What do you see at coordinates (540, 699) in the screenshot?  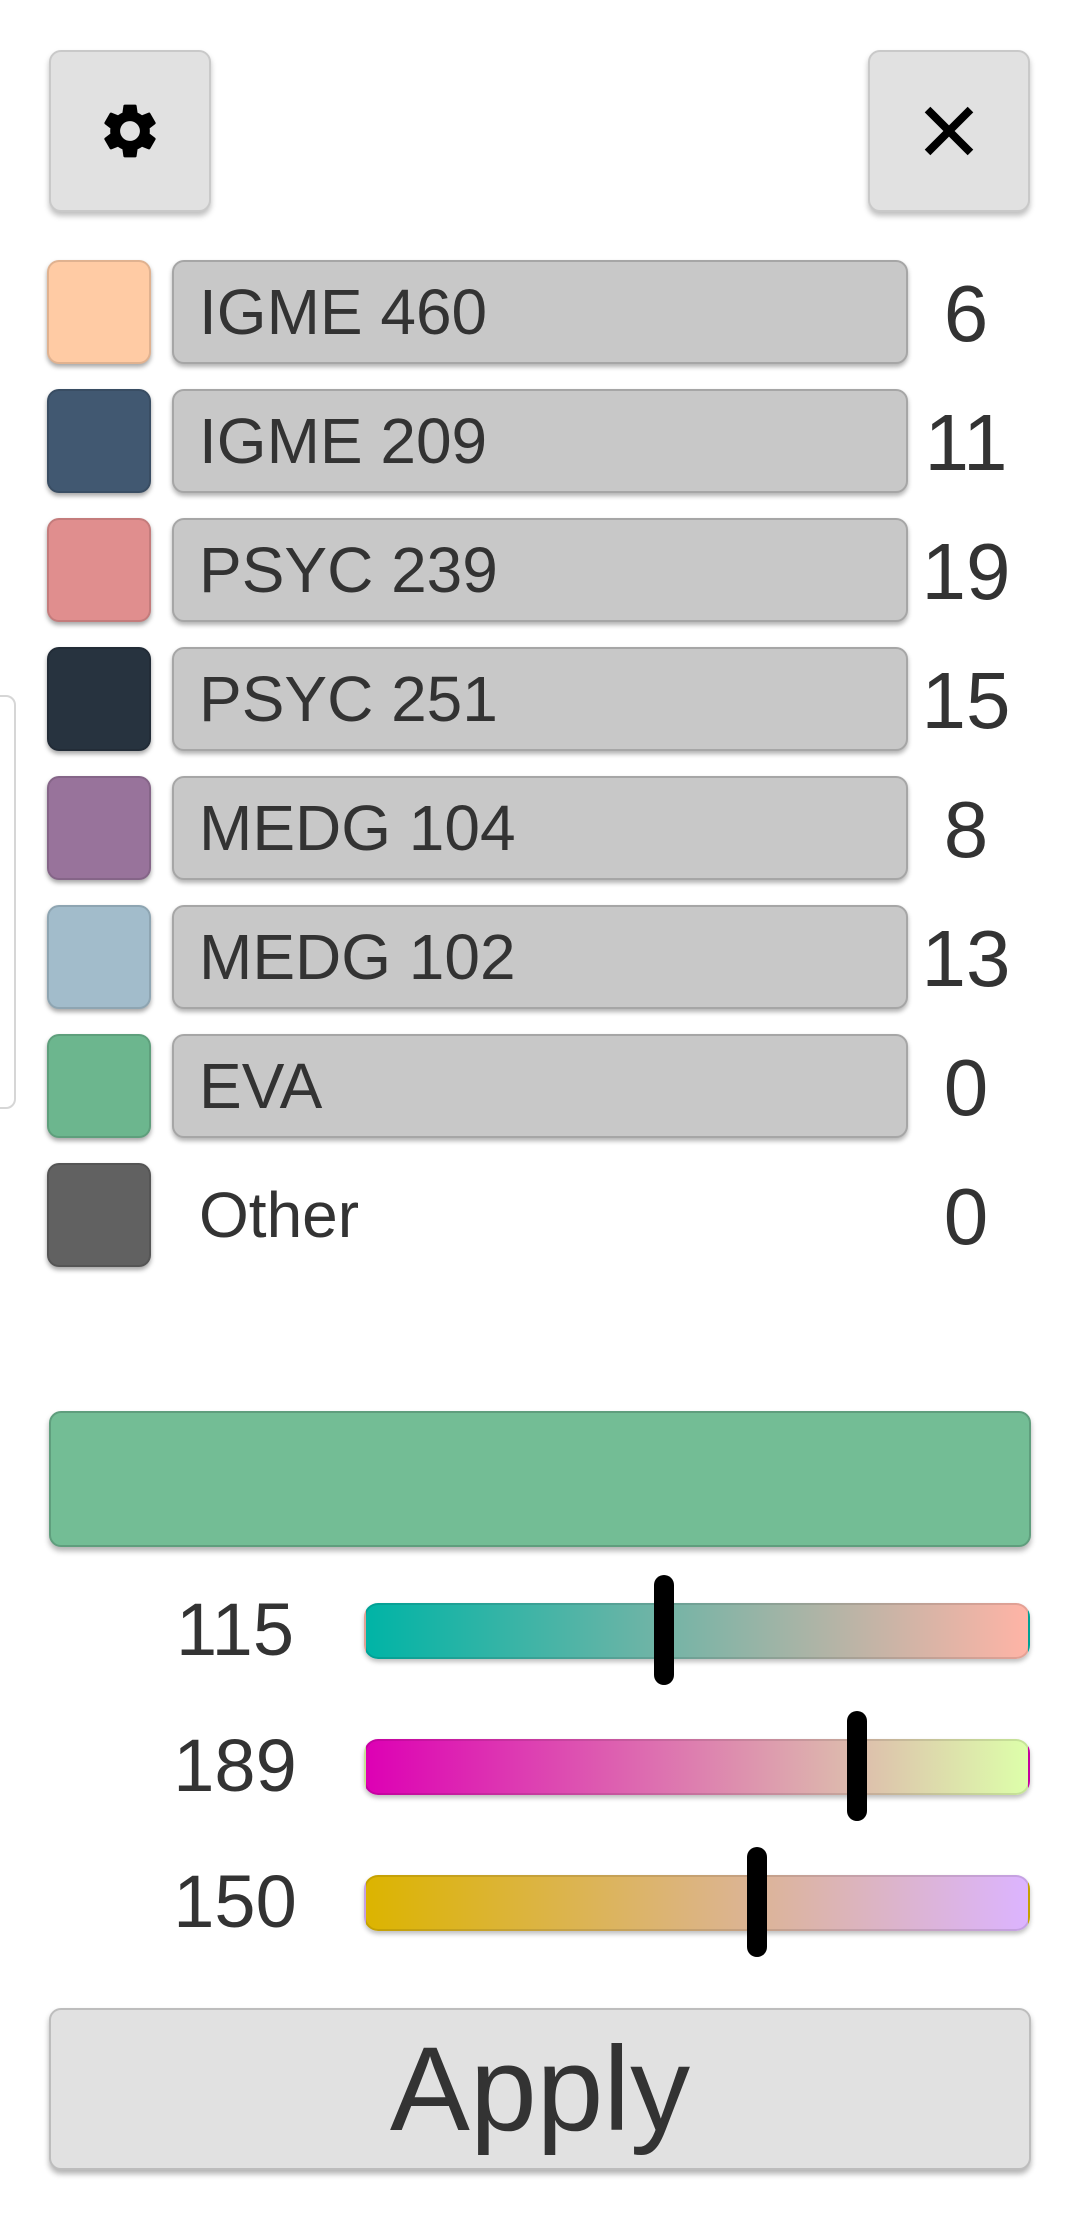 I see `category-row: PSYC 251 15` at bounding box center [540, 699].